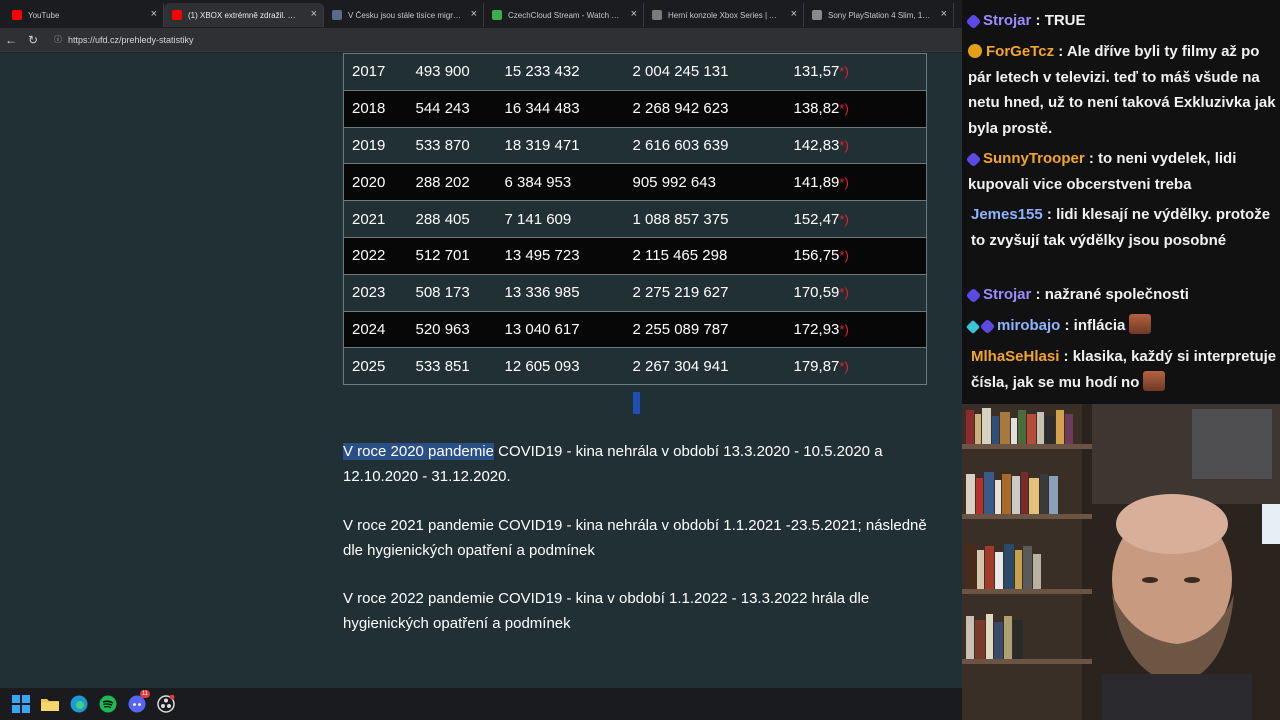 This screenshot has width=1280, height=720. I want to click on table-row: 2020 288 202 6 384 953 905 992 643 141,89*), so click(635, 182).